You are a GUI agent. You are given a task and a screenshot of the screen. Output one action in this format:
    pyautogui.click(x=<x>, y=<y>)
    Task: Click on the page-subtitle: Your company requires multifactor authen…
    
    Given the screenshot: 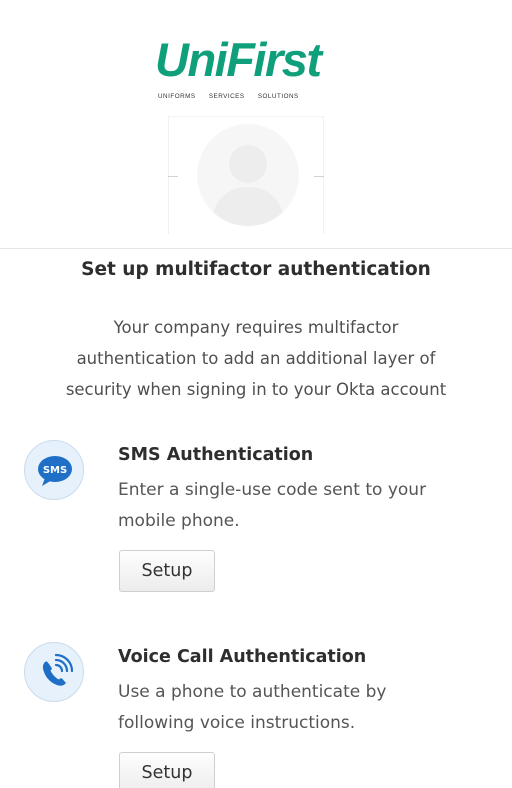 What is the action you would take?
    pyautogui.click(x=256, y=358)
    